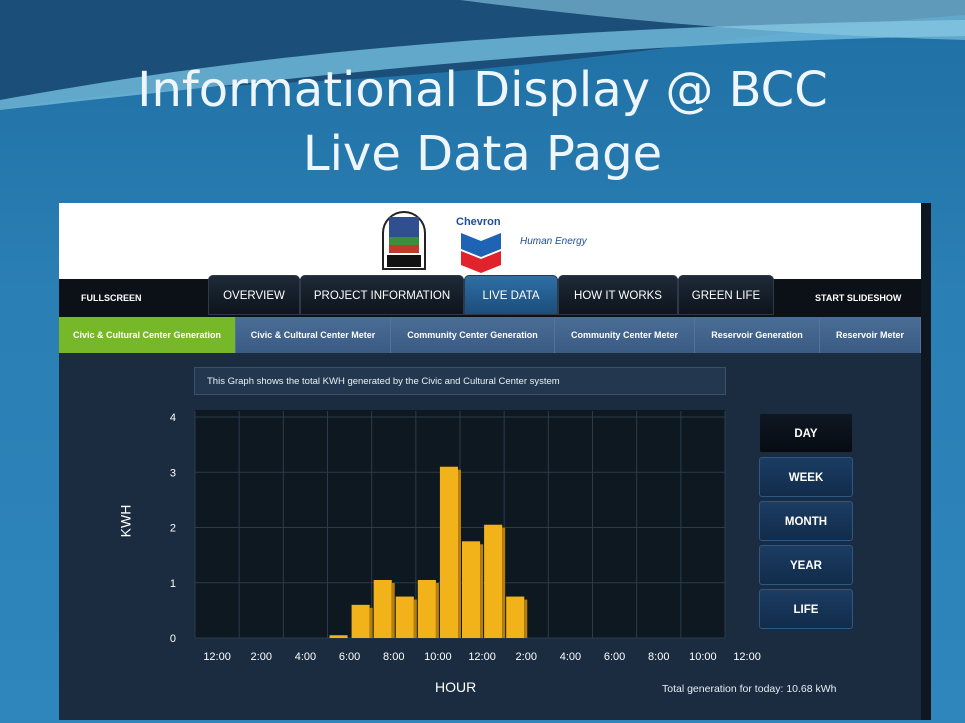 This screenshot has width=965, height=723. Describe the element at coordinates (125, 521) in the screenshot. I see `y-axis-label: KWH` at that location.